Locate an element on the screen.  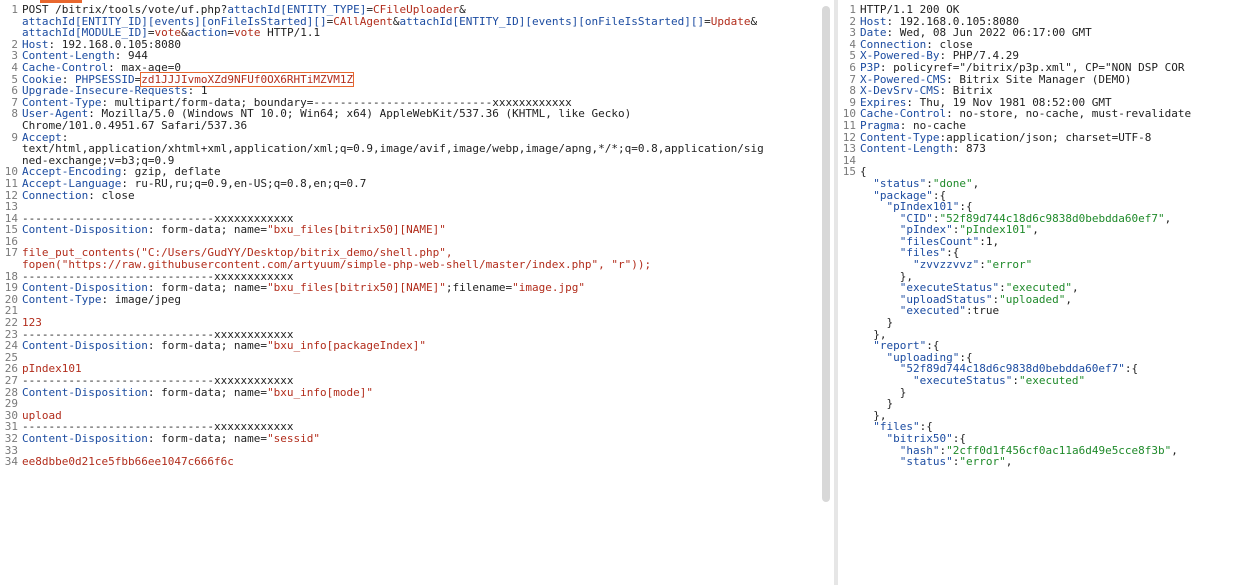
request-line: 29 is located at coordinates (417, 404).